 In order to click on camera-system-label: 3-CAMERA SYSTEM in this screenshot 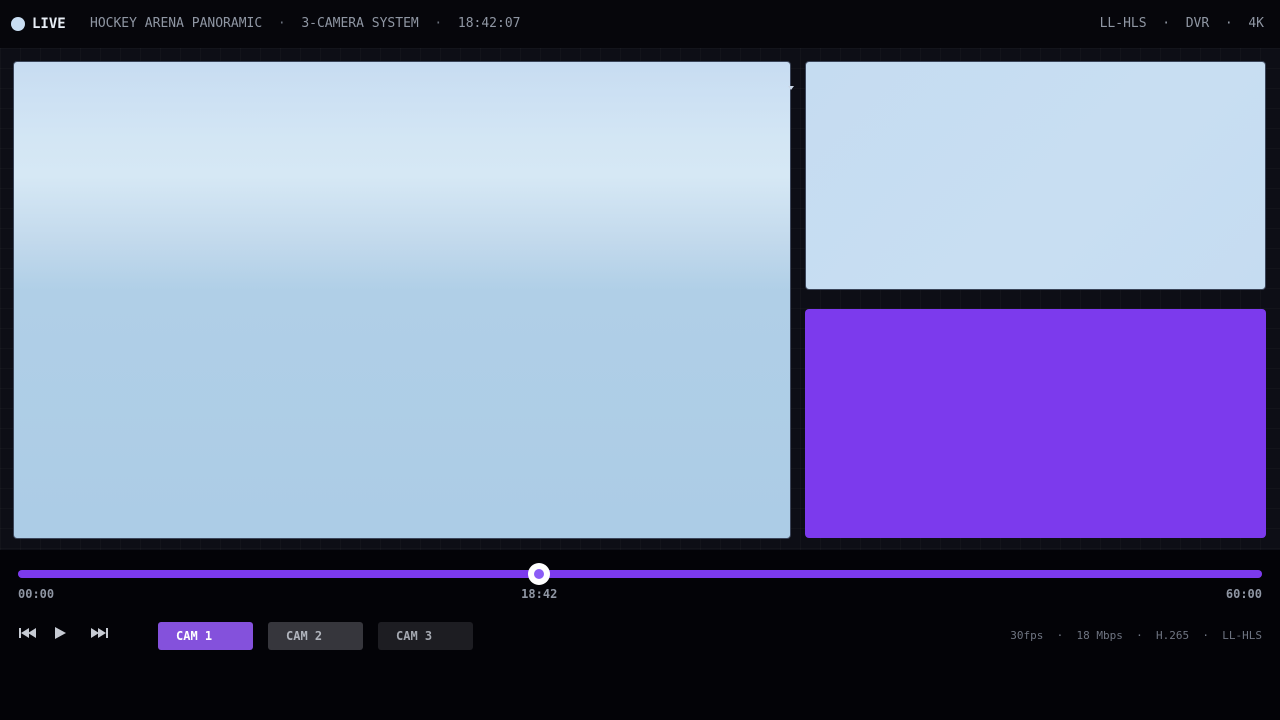, I will do `click(360, 23)`.